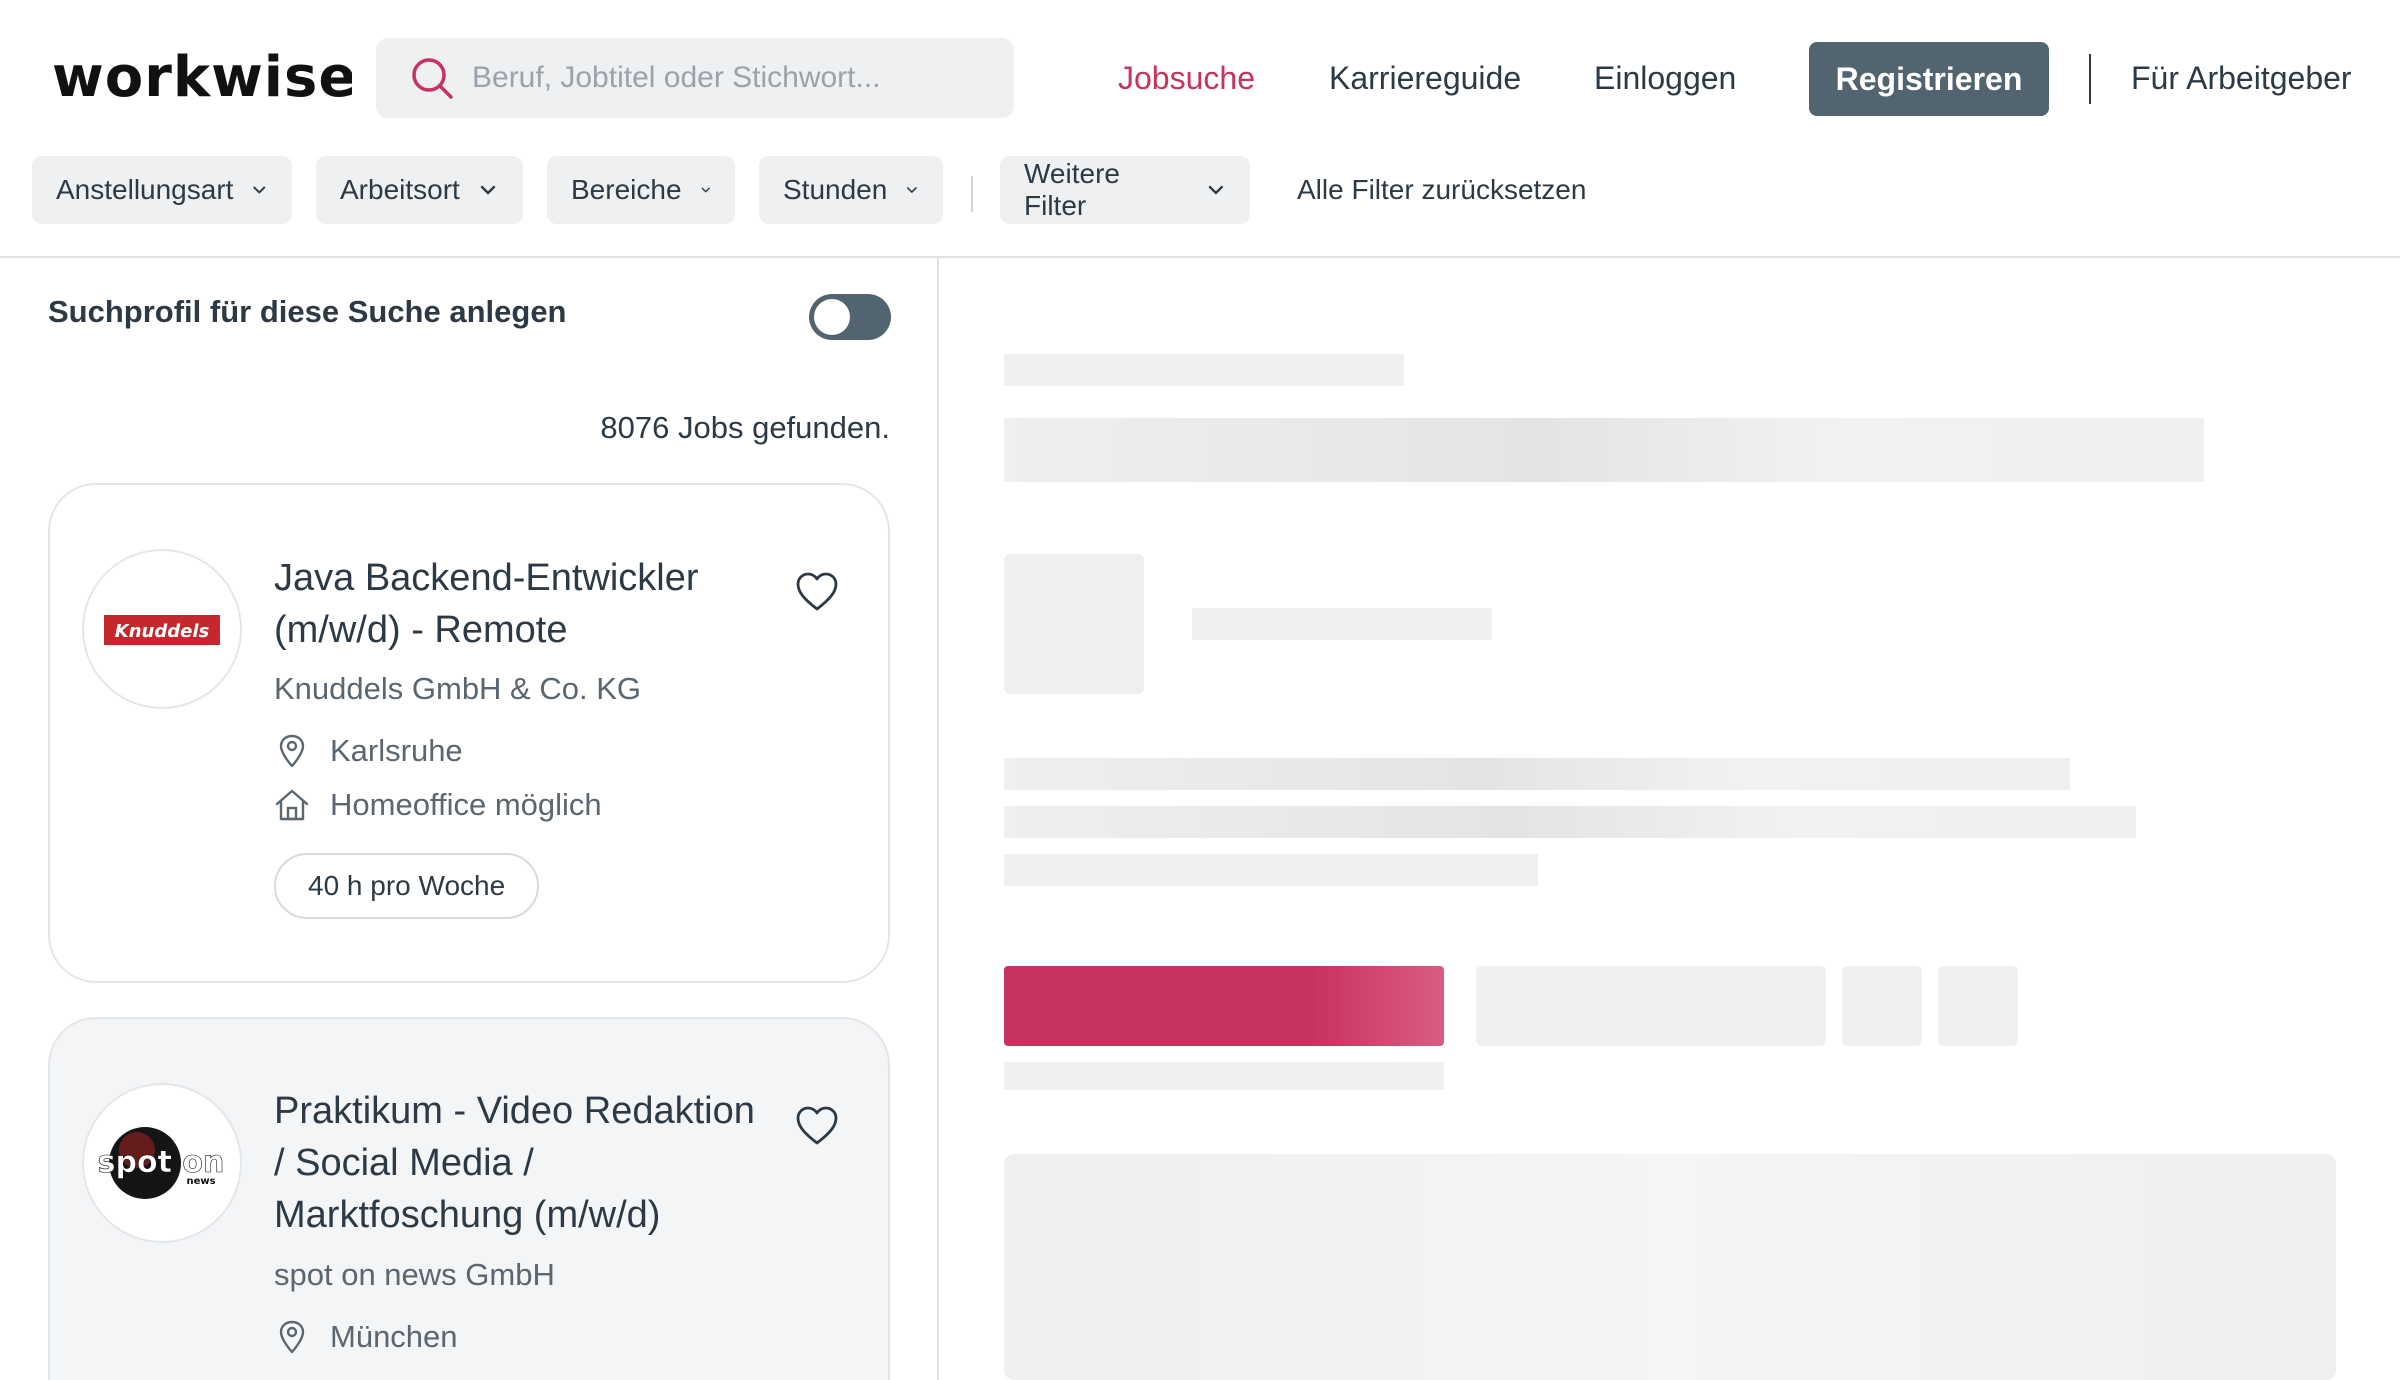 The width and height of the screenshot is (2400, 1380). What do you see at coordinates (200, 1181) in the screenshot?
I see `svg-text: news` at bounding box center [200, 1181].